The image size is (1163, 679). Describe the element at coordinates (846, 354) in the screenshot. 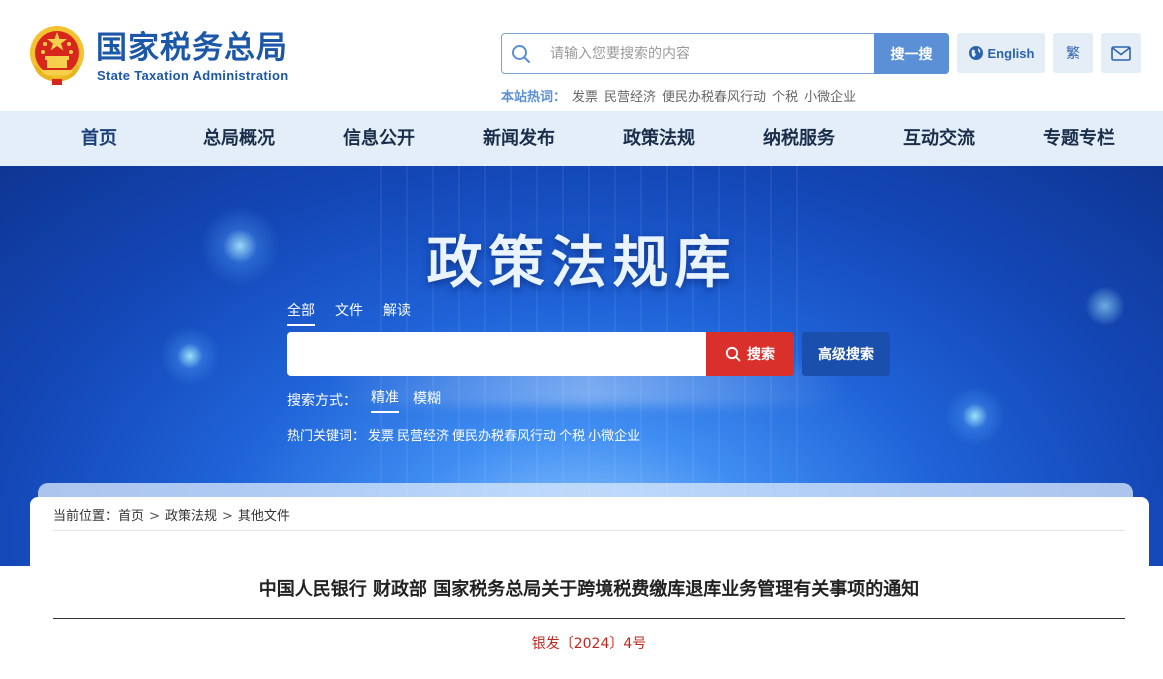

I see `advanced-search-button: 高级搜索` at that location.